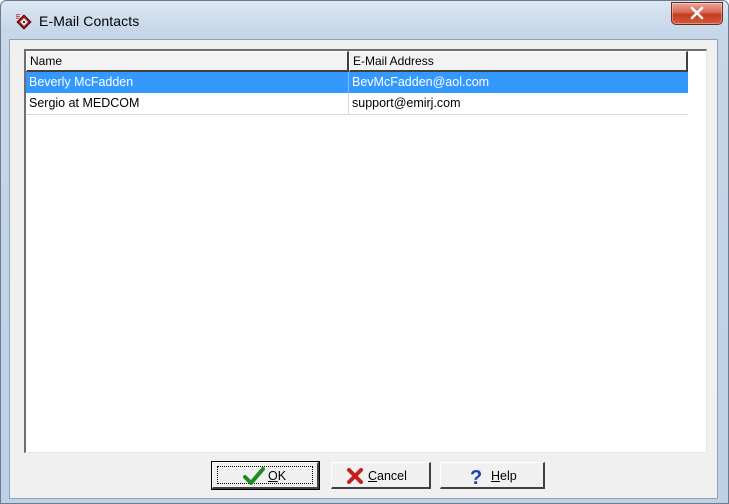 Image resolution: width=729 pixels, height=504 pixels. I want to click on contact-name: Beverly McFadden, so click(187, 82).